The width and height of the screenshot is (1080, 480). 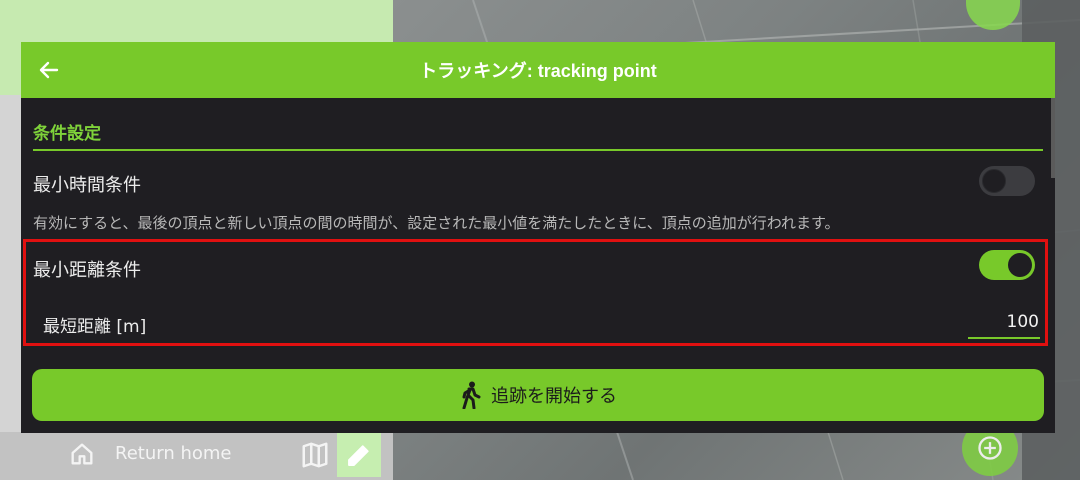 I want to click on input-underline, so click(x=1004, y=338).